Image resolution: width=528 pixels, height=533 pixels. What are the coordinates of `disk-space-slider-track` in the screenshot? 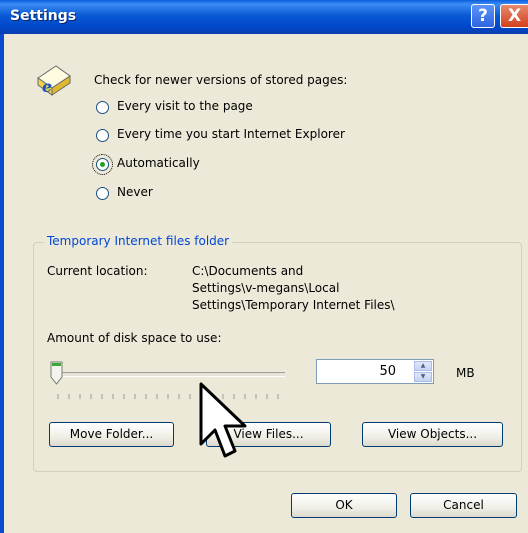 It's located at (171, 374).